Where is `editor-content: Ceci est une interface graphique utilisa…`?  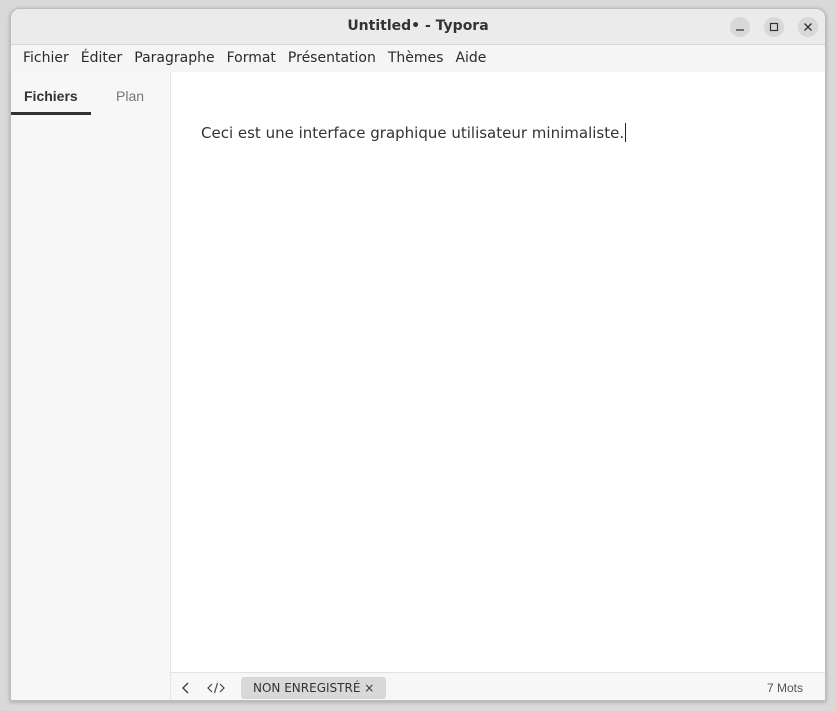
editor-content: Ceci est une interface graphique utilisa… is located at coordinates (413, 133).